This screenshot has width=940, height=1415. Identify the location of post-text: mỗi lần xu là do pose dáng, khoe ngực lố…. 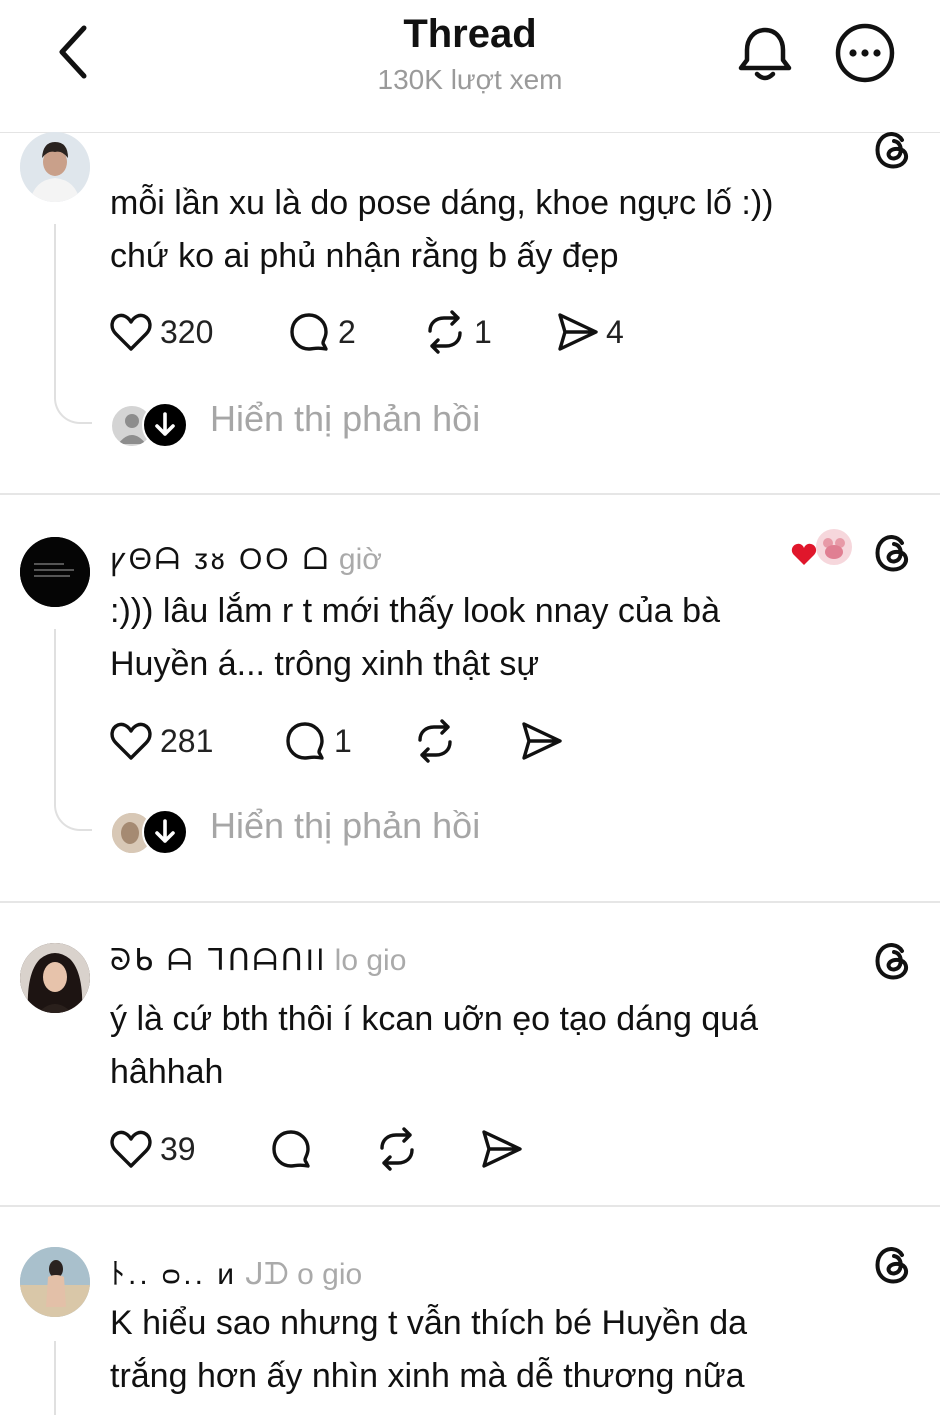
(505, 230).